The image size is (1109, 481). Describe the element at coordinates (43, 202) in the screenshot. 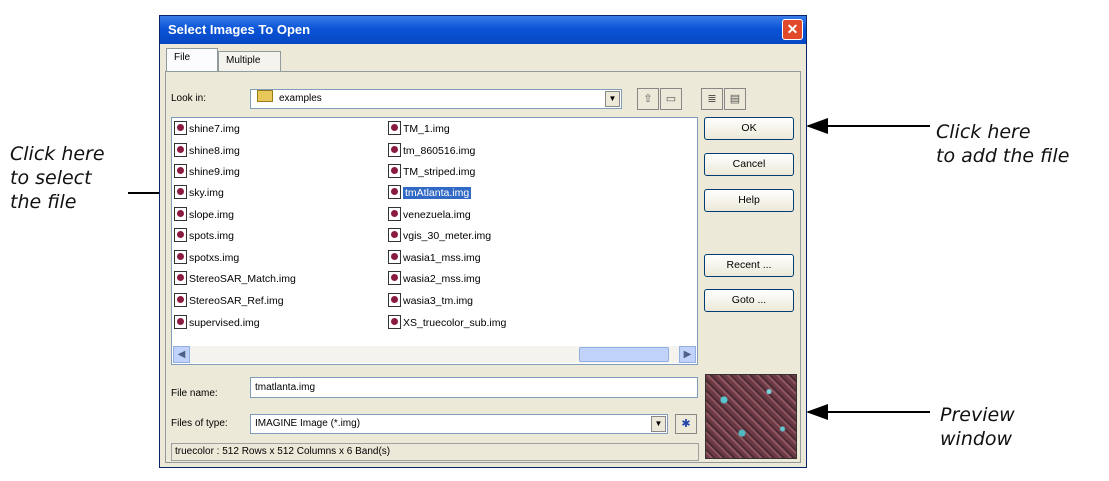

I see `callout-line: the file` at that location.